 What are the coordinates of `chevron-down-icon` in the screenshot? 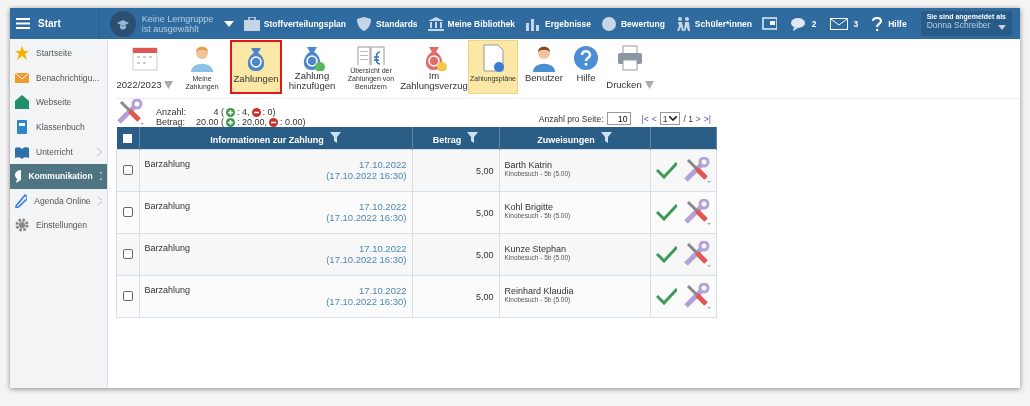 It's located at (673, 118).